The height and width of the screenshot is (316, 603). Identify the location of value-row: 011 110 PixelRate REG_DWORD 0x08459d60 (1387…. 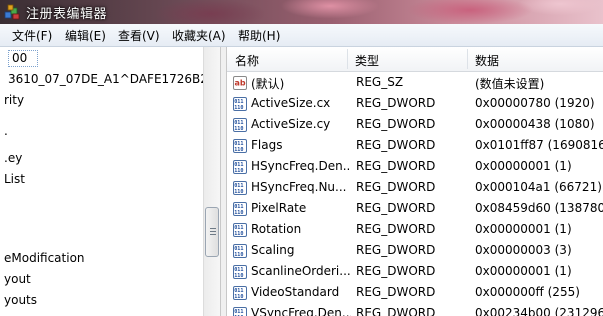
(415, 209).